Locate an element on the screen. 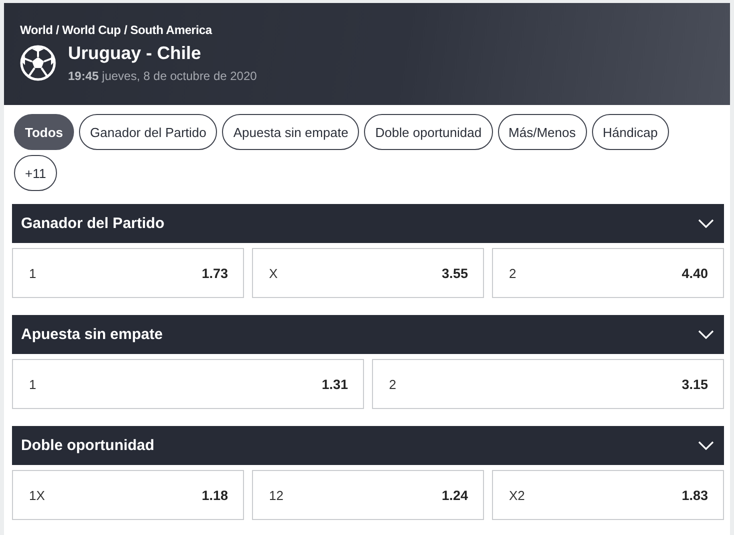  market-header: Apuesta sin empate is located at coordinates (368, 334).